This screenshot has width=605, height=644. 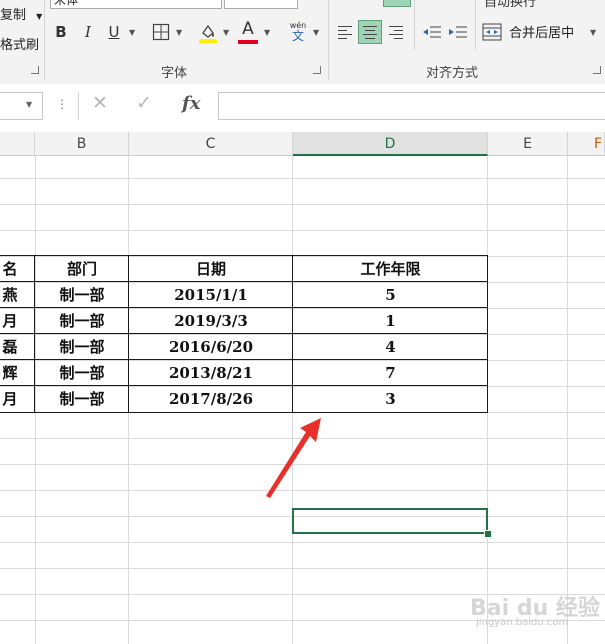 I want to click on clipboard-launcher-icon, so click(x=35, y=70).